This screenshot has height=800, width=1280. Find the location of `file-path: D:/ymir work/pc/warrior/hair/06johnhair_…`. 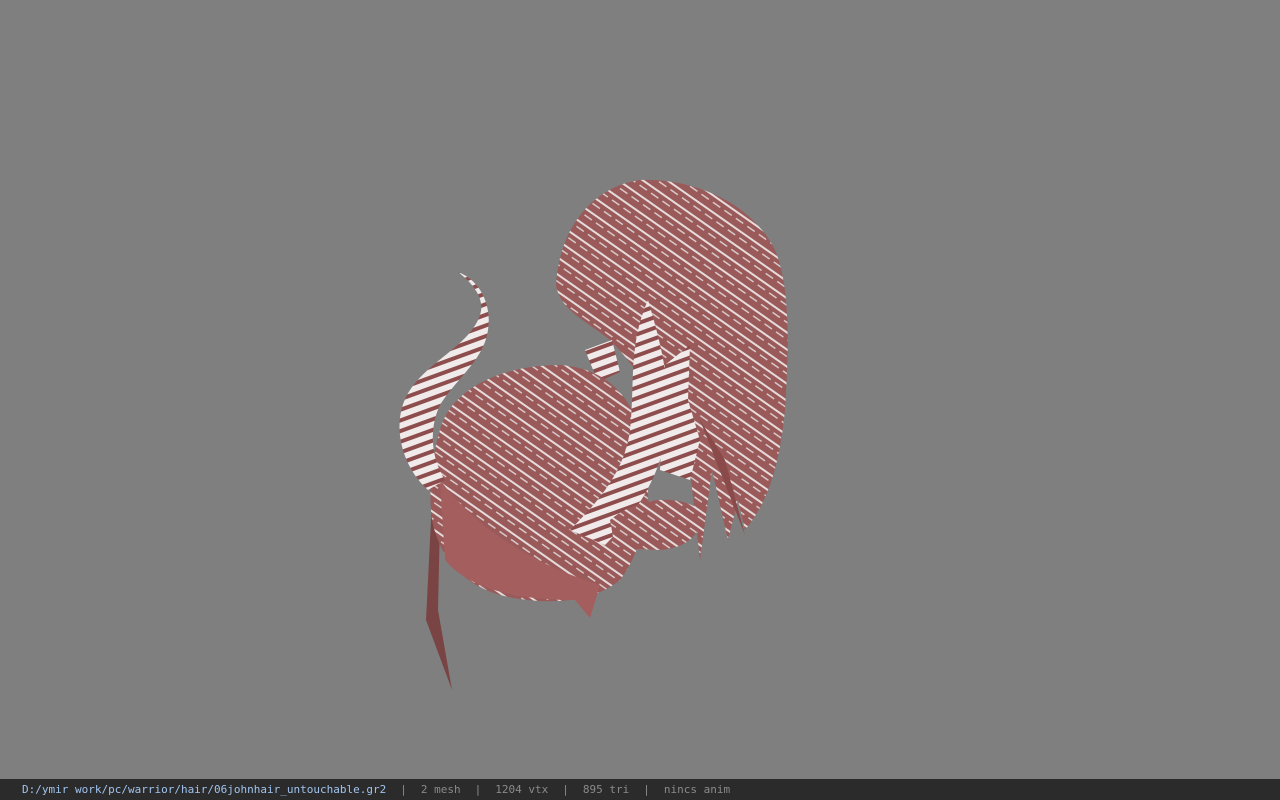

file-path: D:/ymir work/pc/warrior/hair/06johnhair_… is located at coordinates (204, 789).